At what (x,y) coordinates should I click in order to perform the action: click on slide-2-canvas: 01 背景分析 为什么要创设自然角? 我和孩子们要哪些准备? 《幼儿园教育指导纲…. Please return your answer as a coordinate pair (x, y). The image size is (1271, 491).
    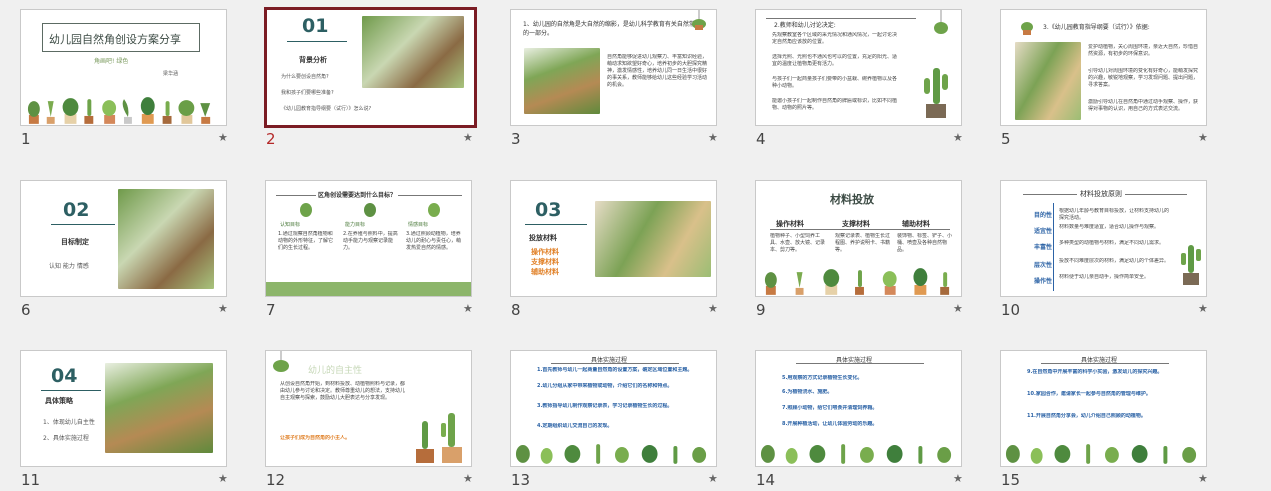
    Looking at the image, I should click on (370, 67).